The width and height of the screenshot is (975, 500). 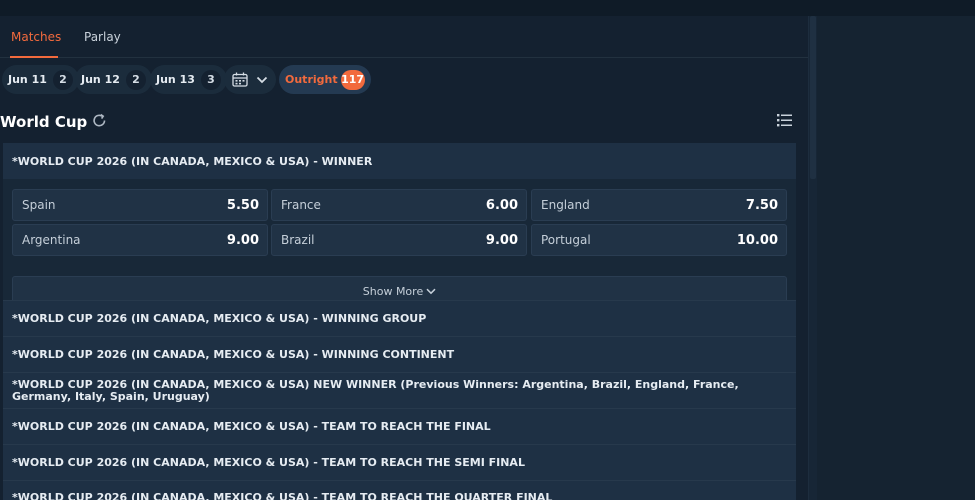 What do you see at coordinates (813, 97) in the screenshot?
I see `scrollbar-thumb` at bounding box center [813, 97].